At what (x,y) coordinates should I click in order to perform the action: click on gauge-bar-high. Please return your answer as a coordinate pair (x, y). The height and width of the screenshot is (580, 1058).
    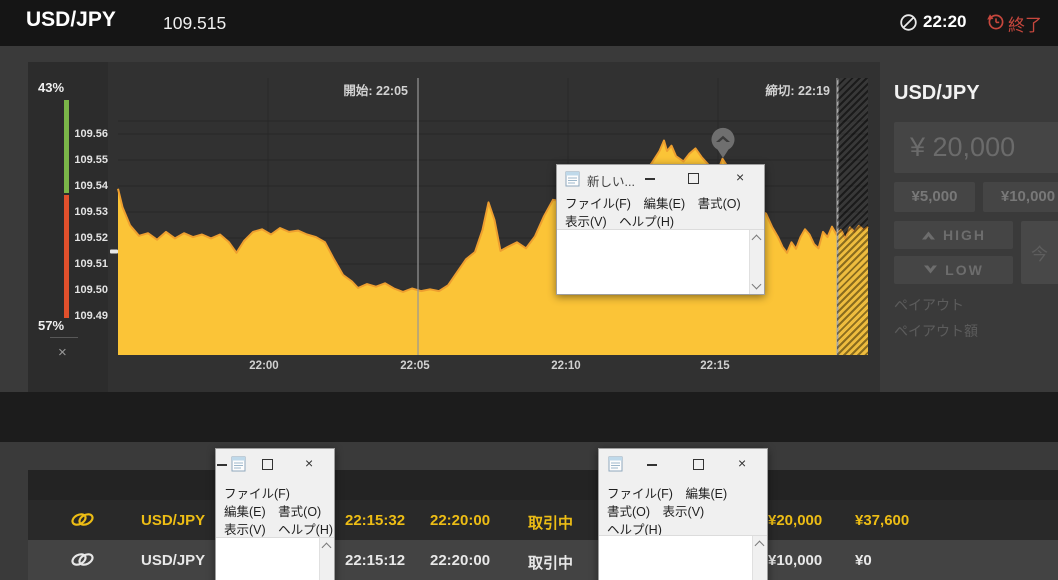
    Looking at the image, I should click on (66, 146).